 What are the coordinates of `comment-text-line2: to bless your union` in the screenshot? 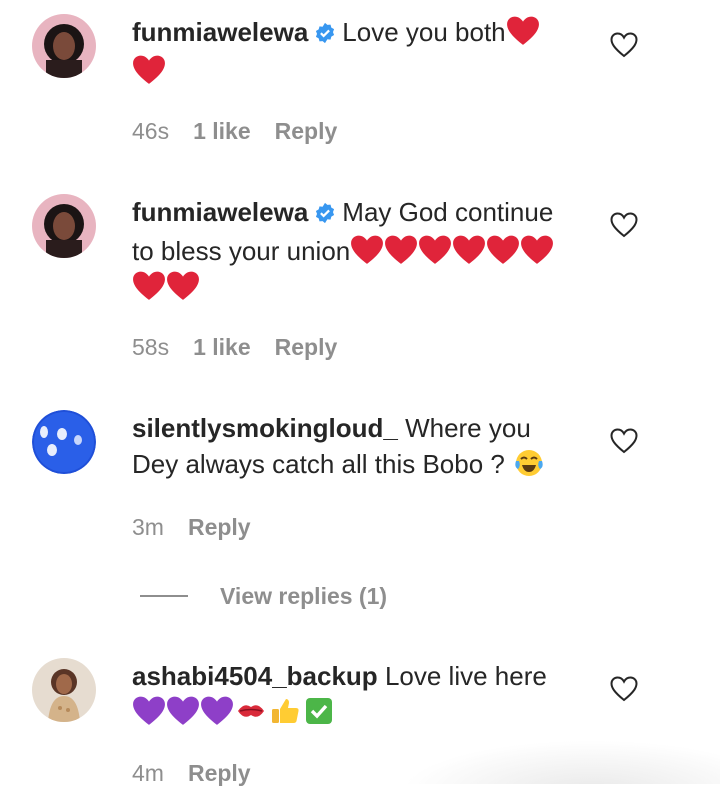 It's located at (241, 251).